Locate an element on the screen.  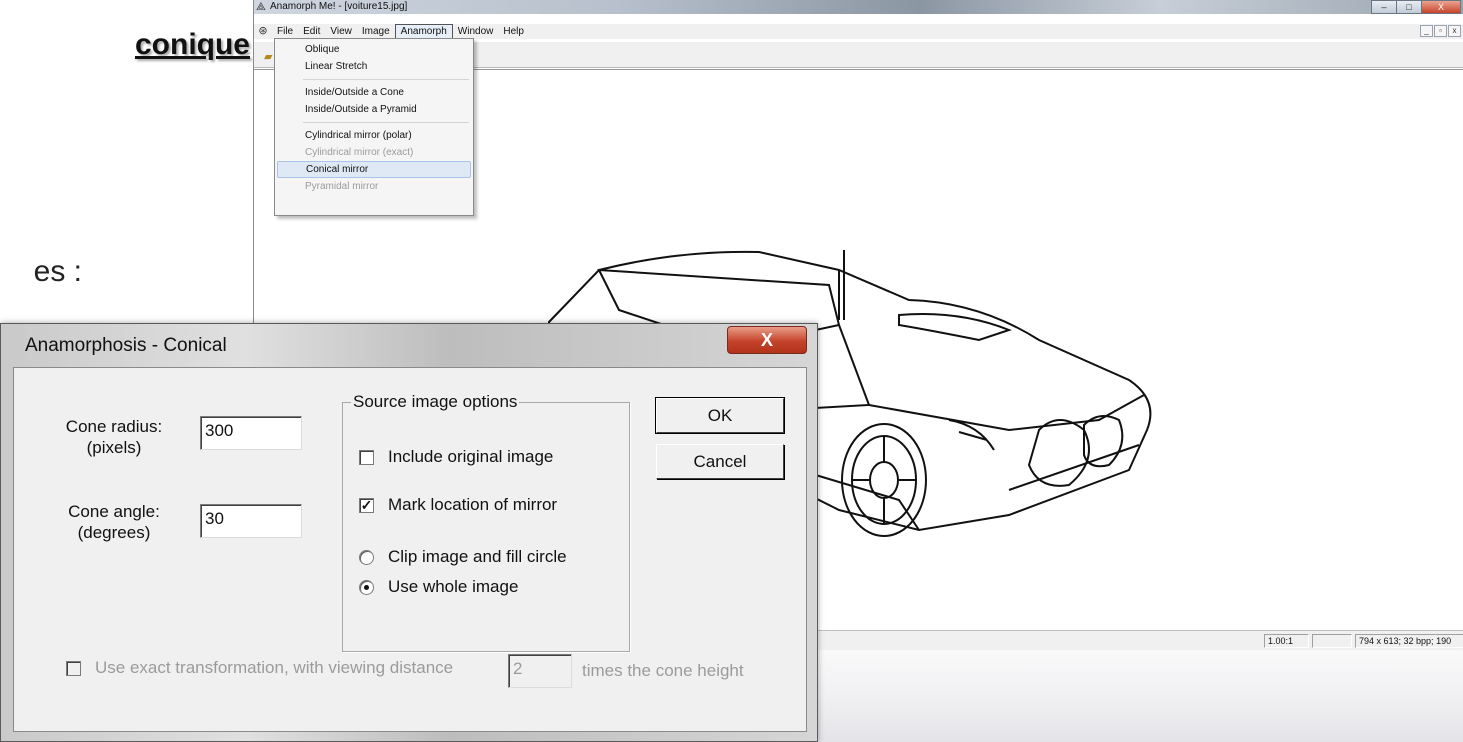
menu-item-oblique: Oblique is located at coordinates (374, 49).